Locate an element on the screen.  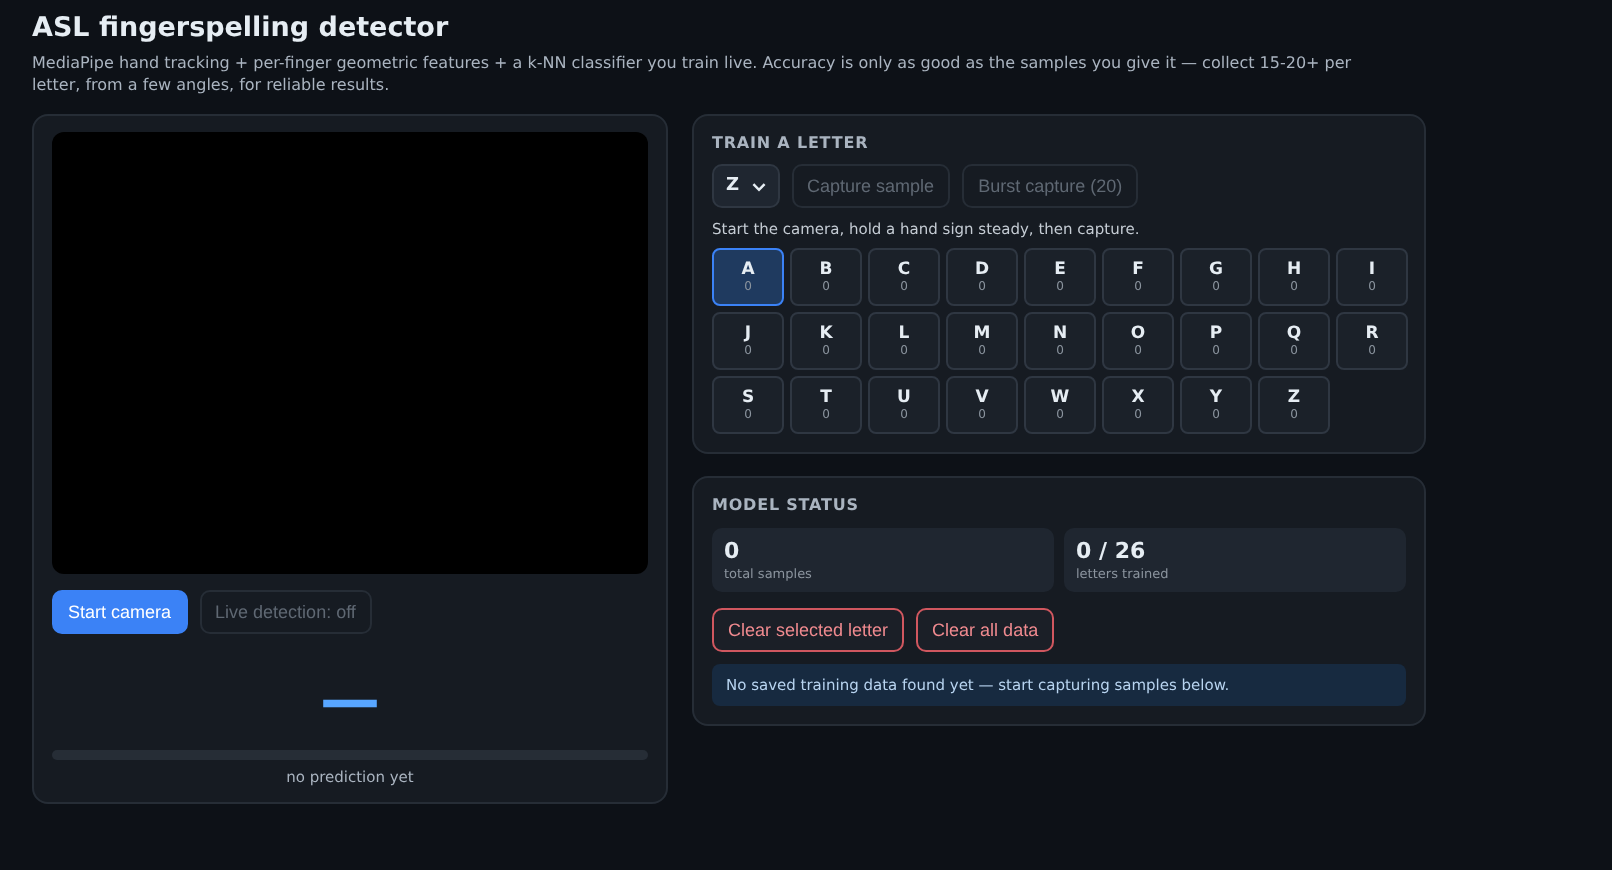
tile-letter: J is located at coordinates (748, 333).